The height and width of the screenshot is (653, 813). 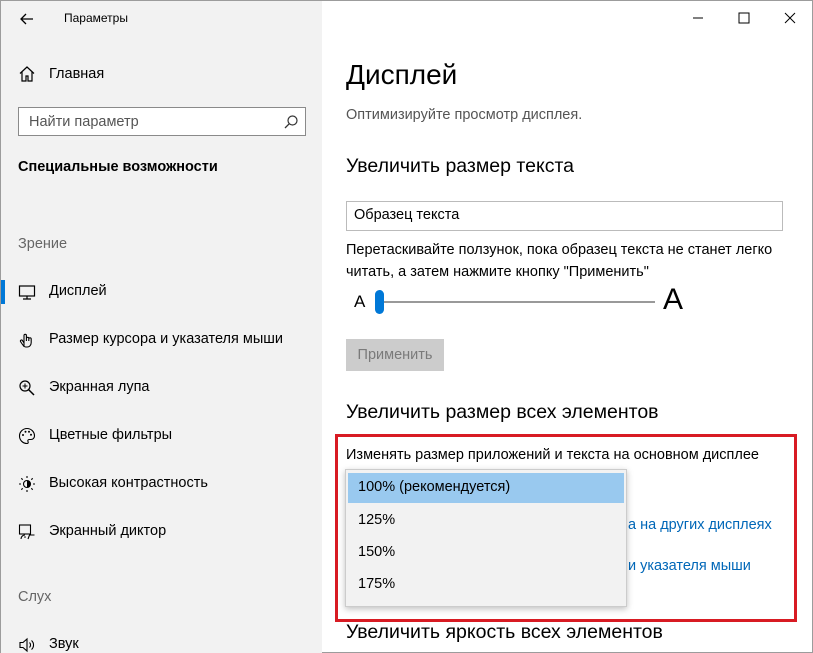 I want to click on sidebar-item-label: Экранный диктор, so click(x=108, y=531).